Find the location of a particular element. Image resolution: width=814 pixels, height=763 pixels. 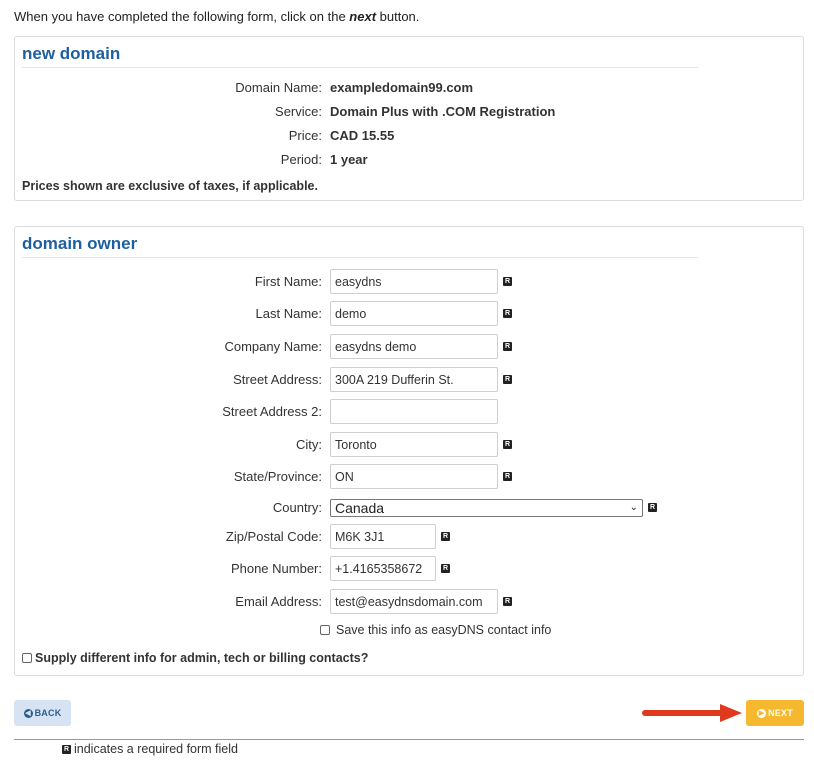

first-name-label: First Name: is located at coordinates (288, 281).